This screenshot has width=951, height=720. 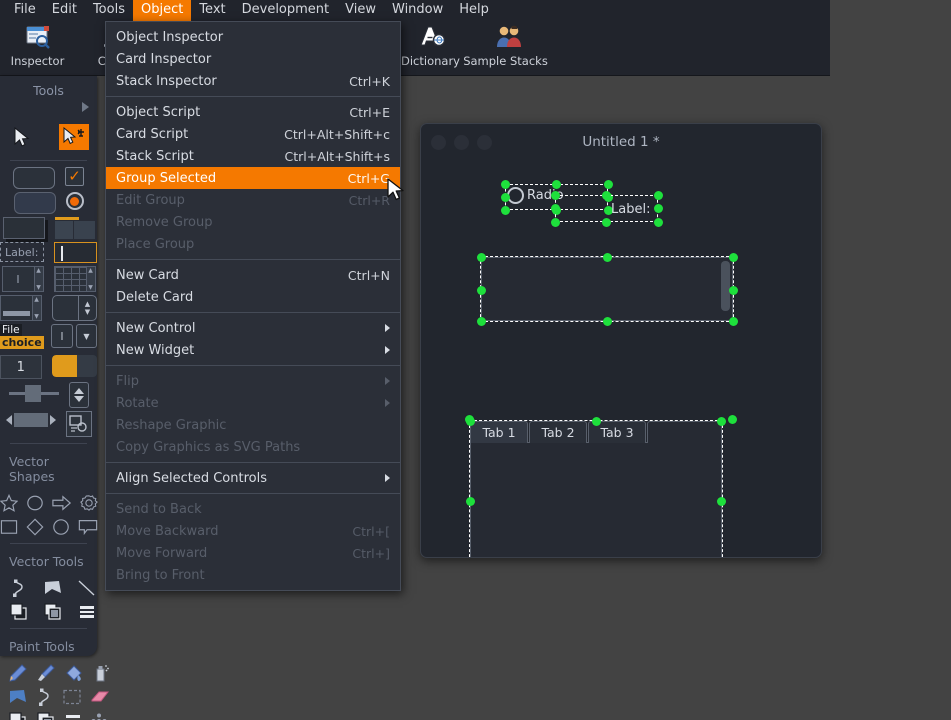 I want to click on pencil-tool, so click(x=18, y=673).